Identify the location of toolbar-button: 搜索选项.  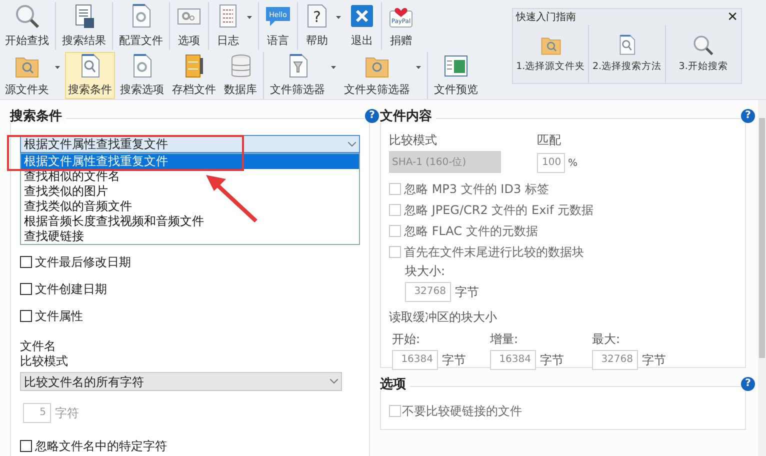
(142, 75).